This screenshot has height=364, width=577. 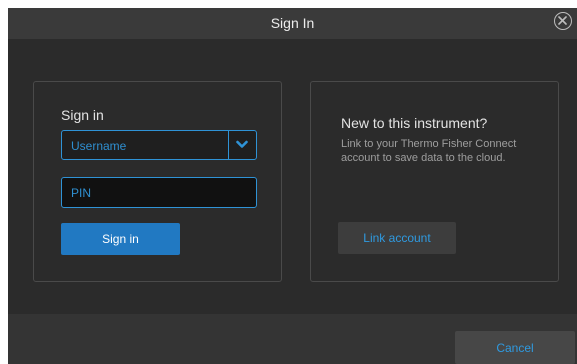 I want to click on pin-input, so click(x=159, y=192).